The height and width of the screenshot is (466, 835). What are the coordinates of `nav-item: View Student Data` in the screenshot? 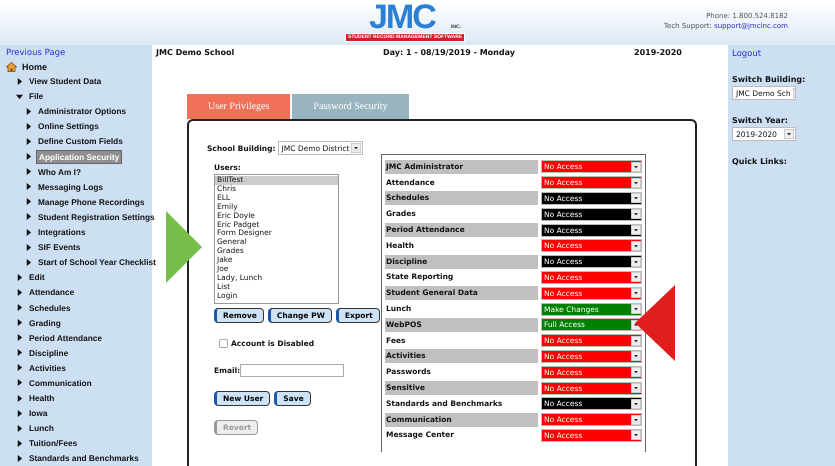 It's located at (65, 81).